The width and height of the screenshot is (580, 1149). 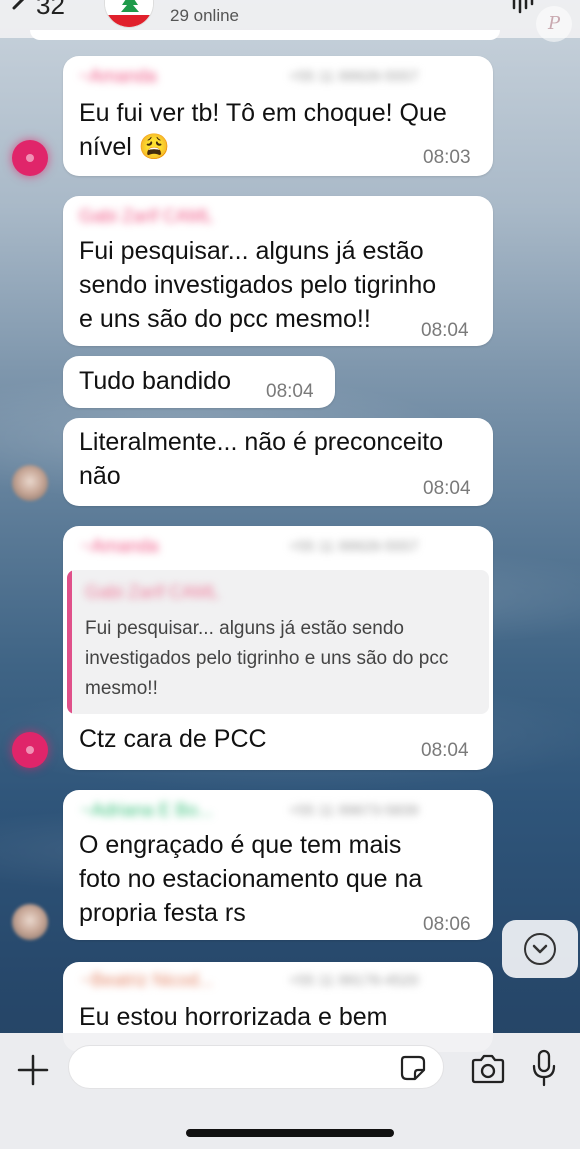 What do you see at coordinates (525, 8) in the screenshot?
I see `audio-waveform-icon` at bounding box center [525, 8].